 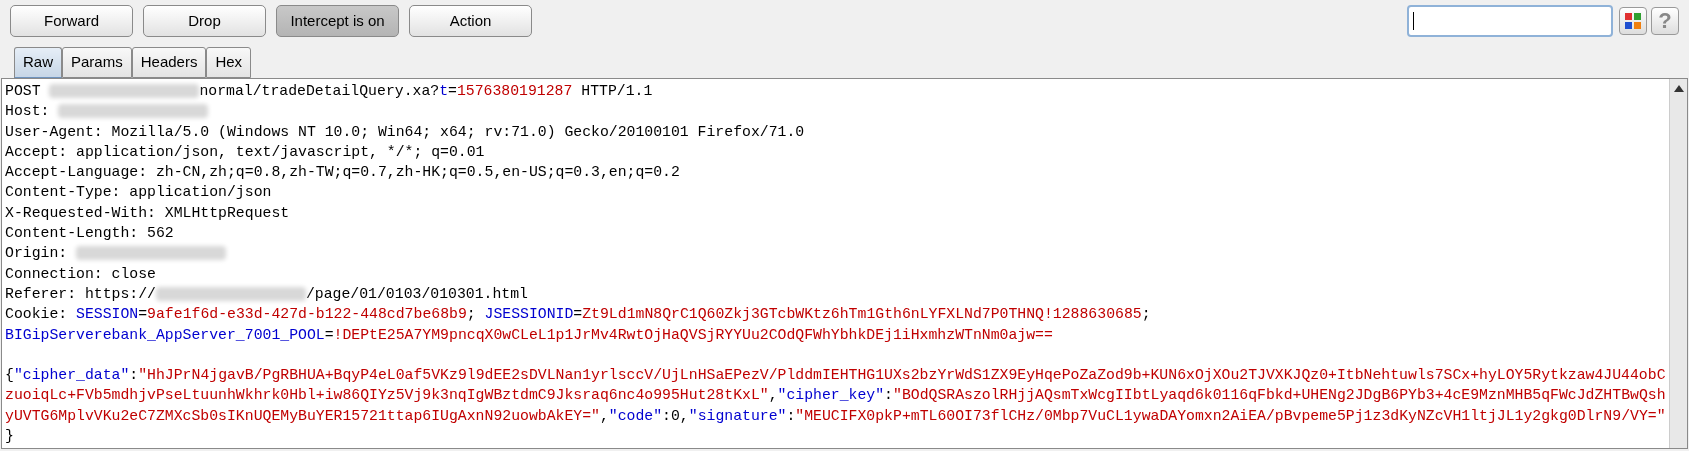 I want to click on text-run: HTTP/1.1, so click(x=616, y=91).